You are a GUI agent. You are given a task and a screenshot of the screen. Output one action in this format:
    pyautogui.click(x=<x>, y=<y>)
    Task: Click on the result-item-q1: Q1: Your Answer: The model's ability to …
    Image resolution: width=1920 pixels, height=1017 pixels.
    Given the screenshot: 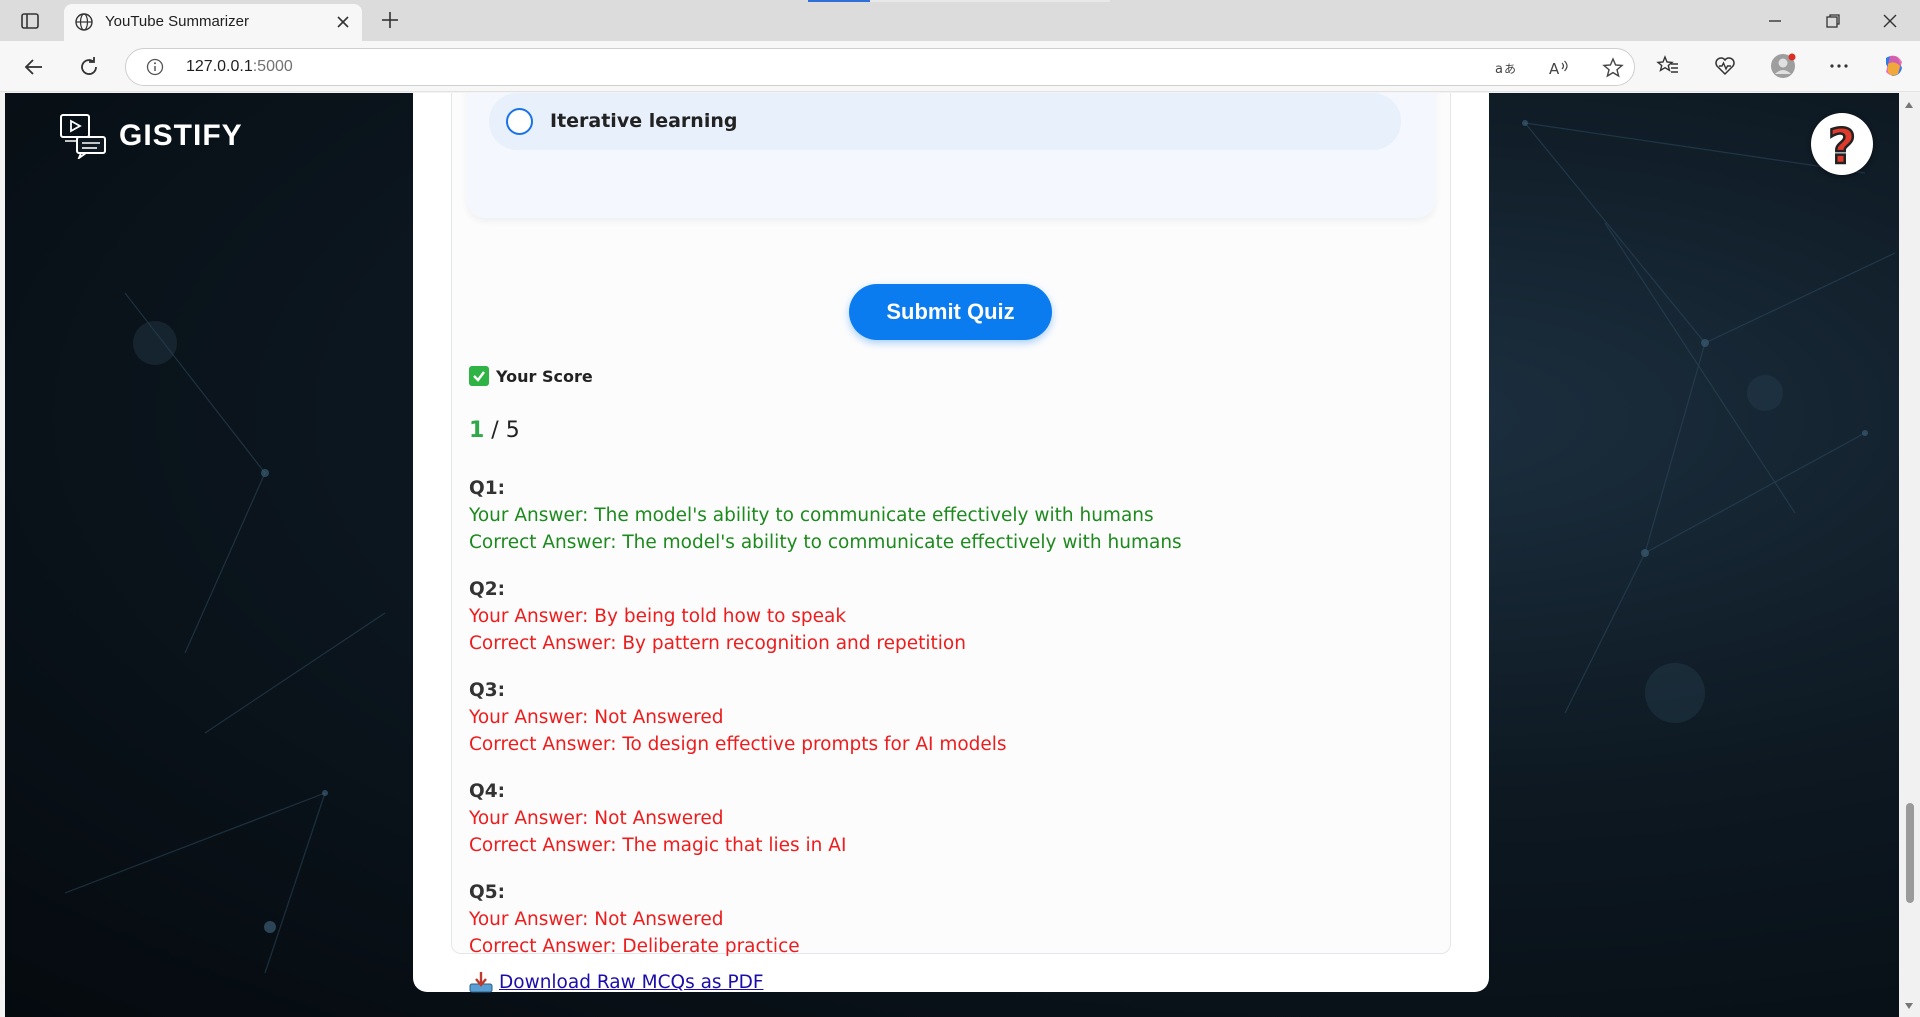 What is the action you would take?
    pyautogui.click(x=949, y=525)
    